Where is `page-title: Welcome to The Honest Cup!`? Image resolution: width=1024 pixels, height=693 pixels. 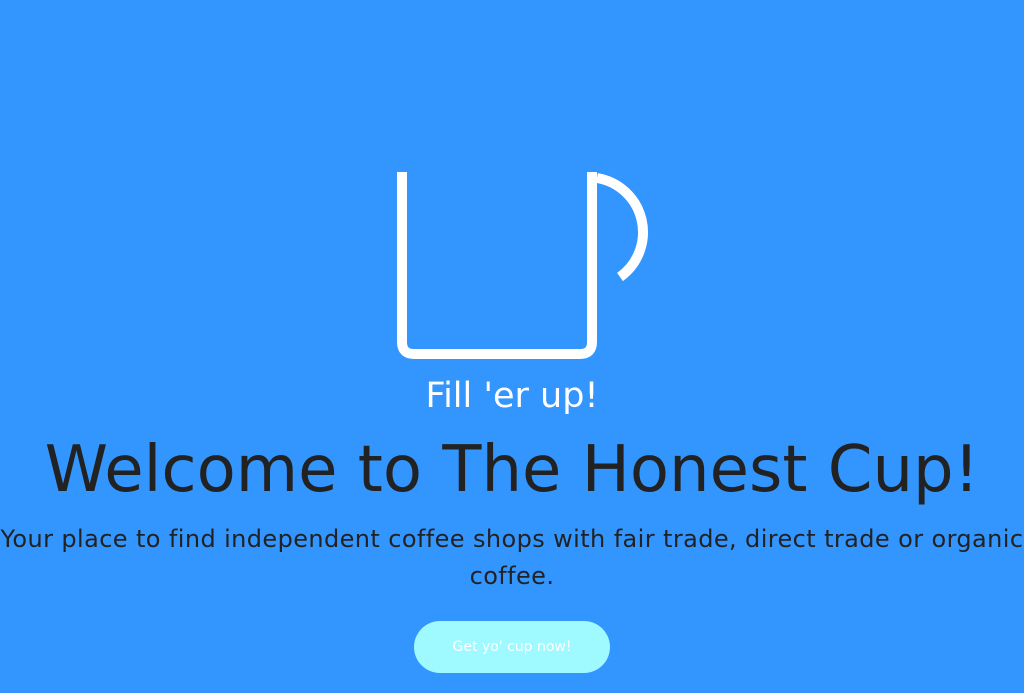
page-title: Welcome to The Honest Cup! is located at coordinates (512, 470).